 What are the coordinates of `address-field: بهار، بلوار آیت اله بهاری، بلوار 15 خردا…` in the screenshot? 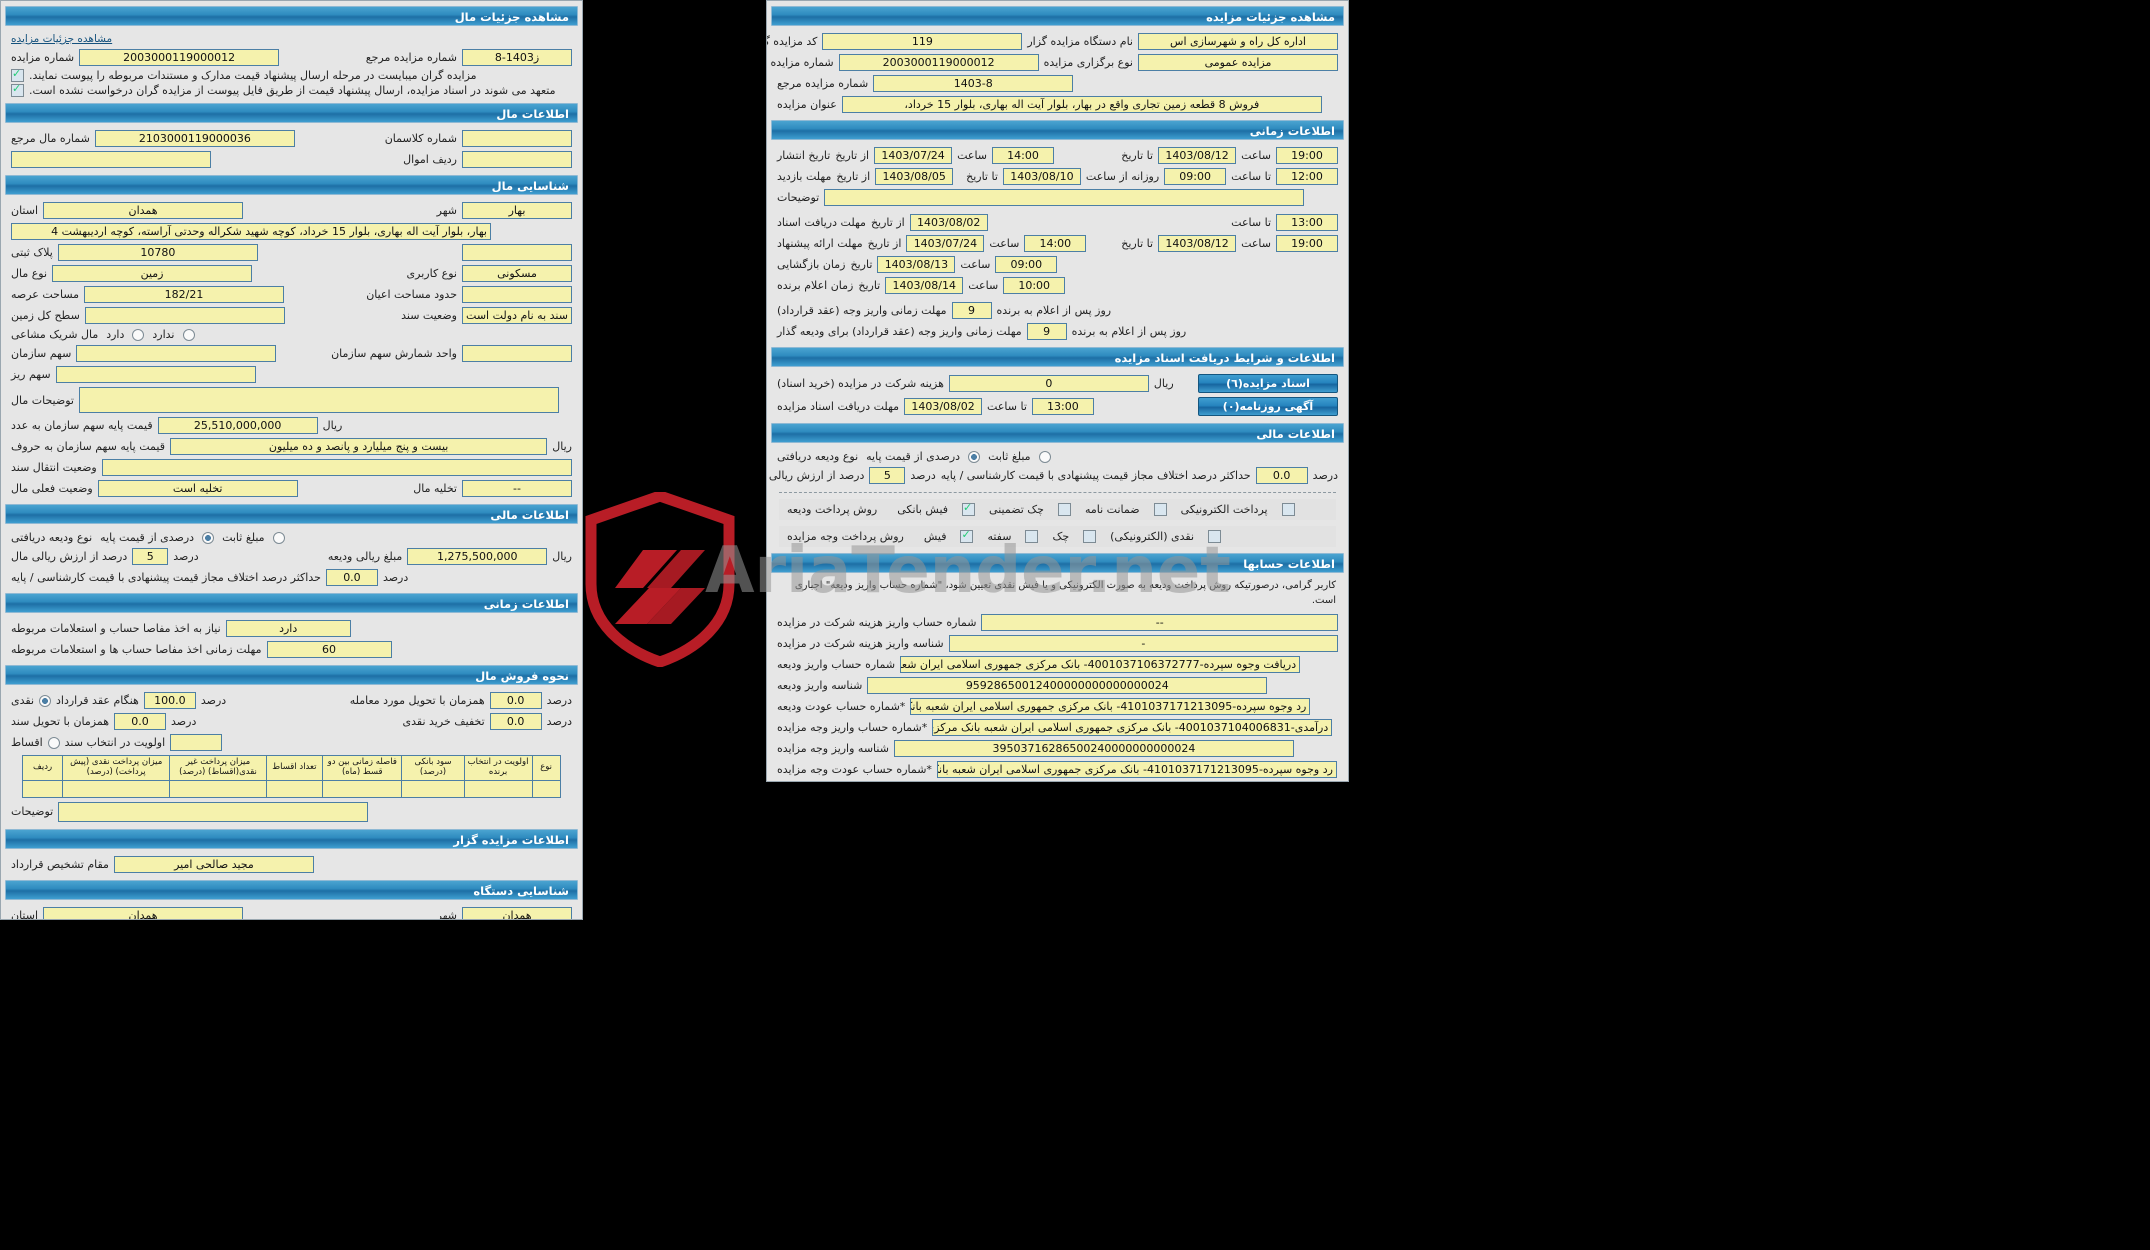 It's located at (251, 231).